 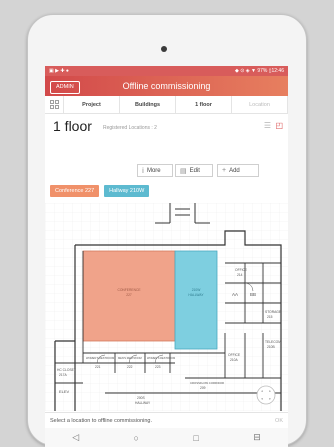 I want to click on bb-label: BB, so click(x=253, y=294).